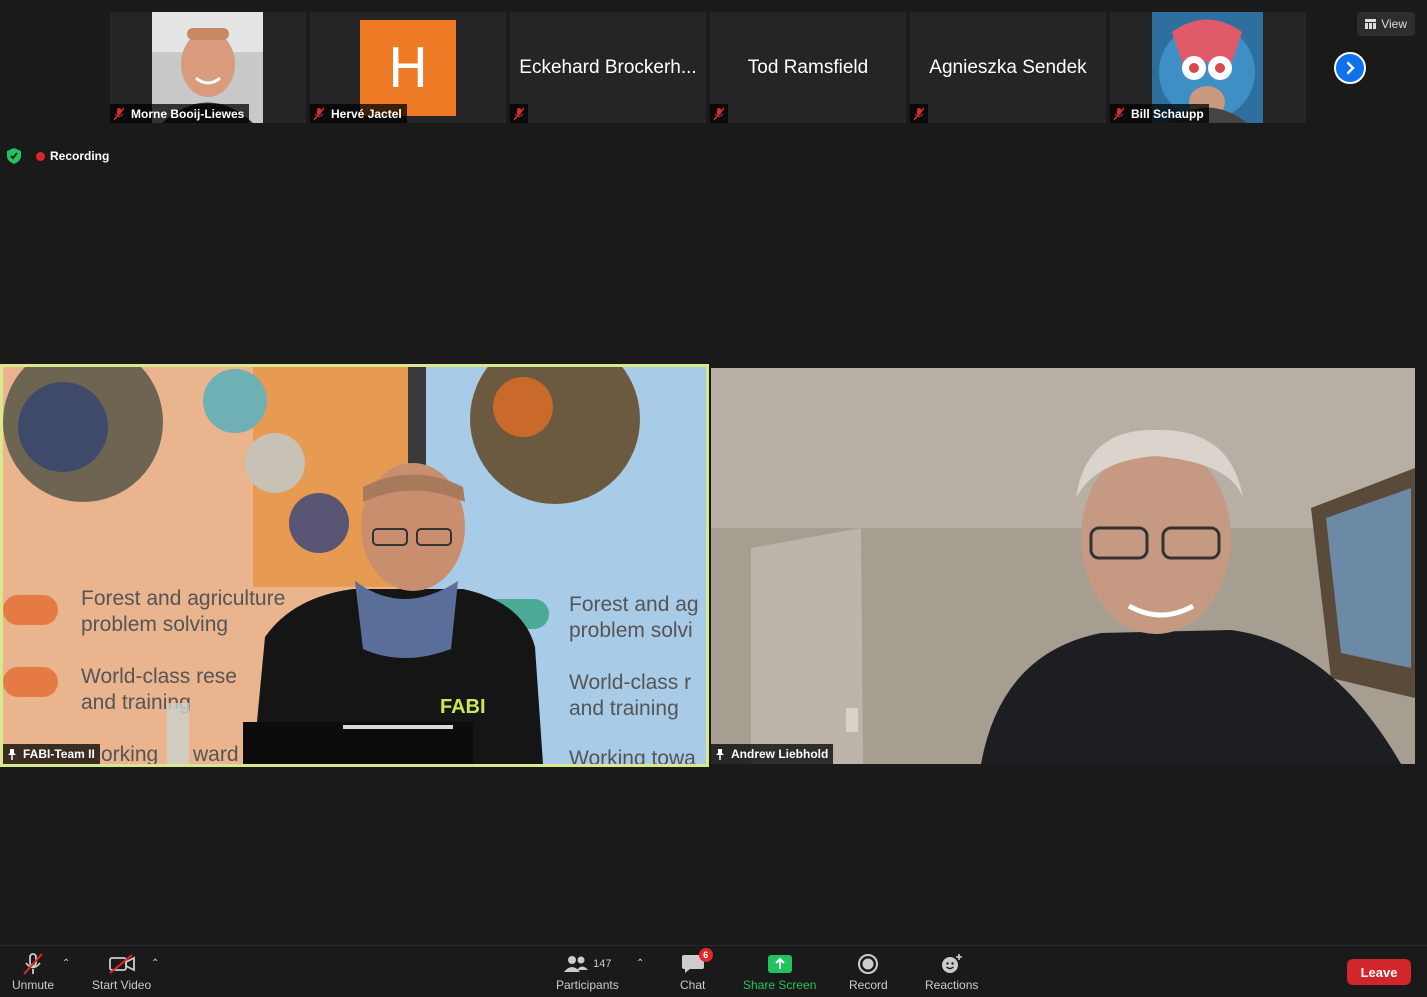  Describe the element at coordinates (624, 708) in the screenshot. I see `banner-text: and training` at that location.